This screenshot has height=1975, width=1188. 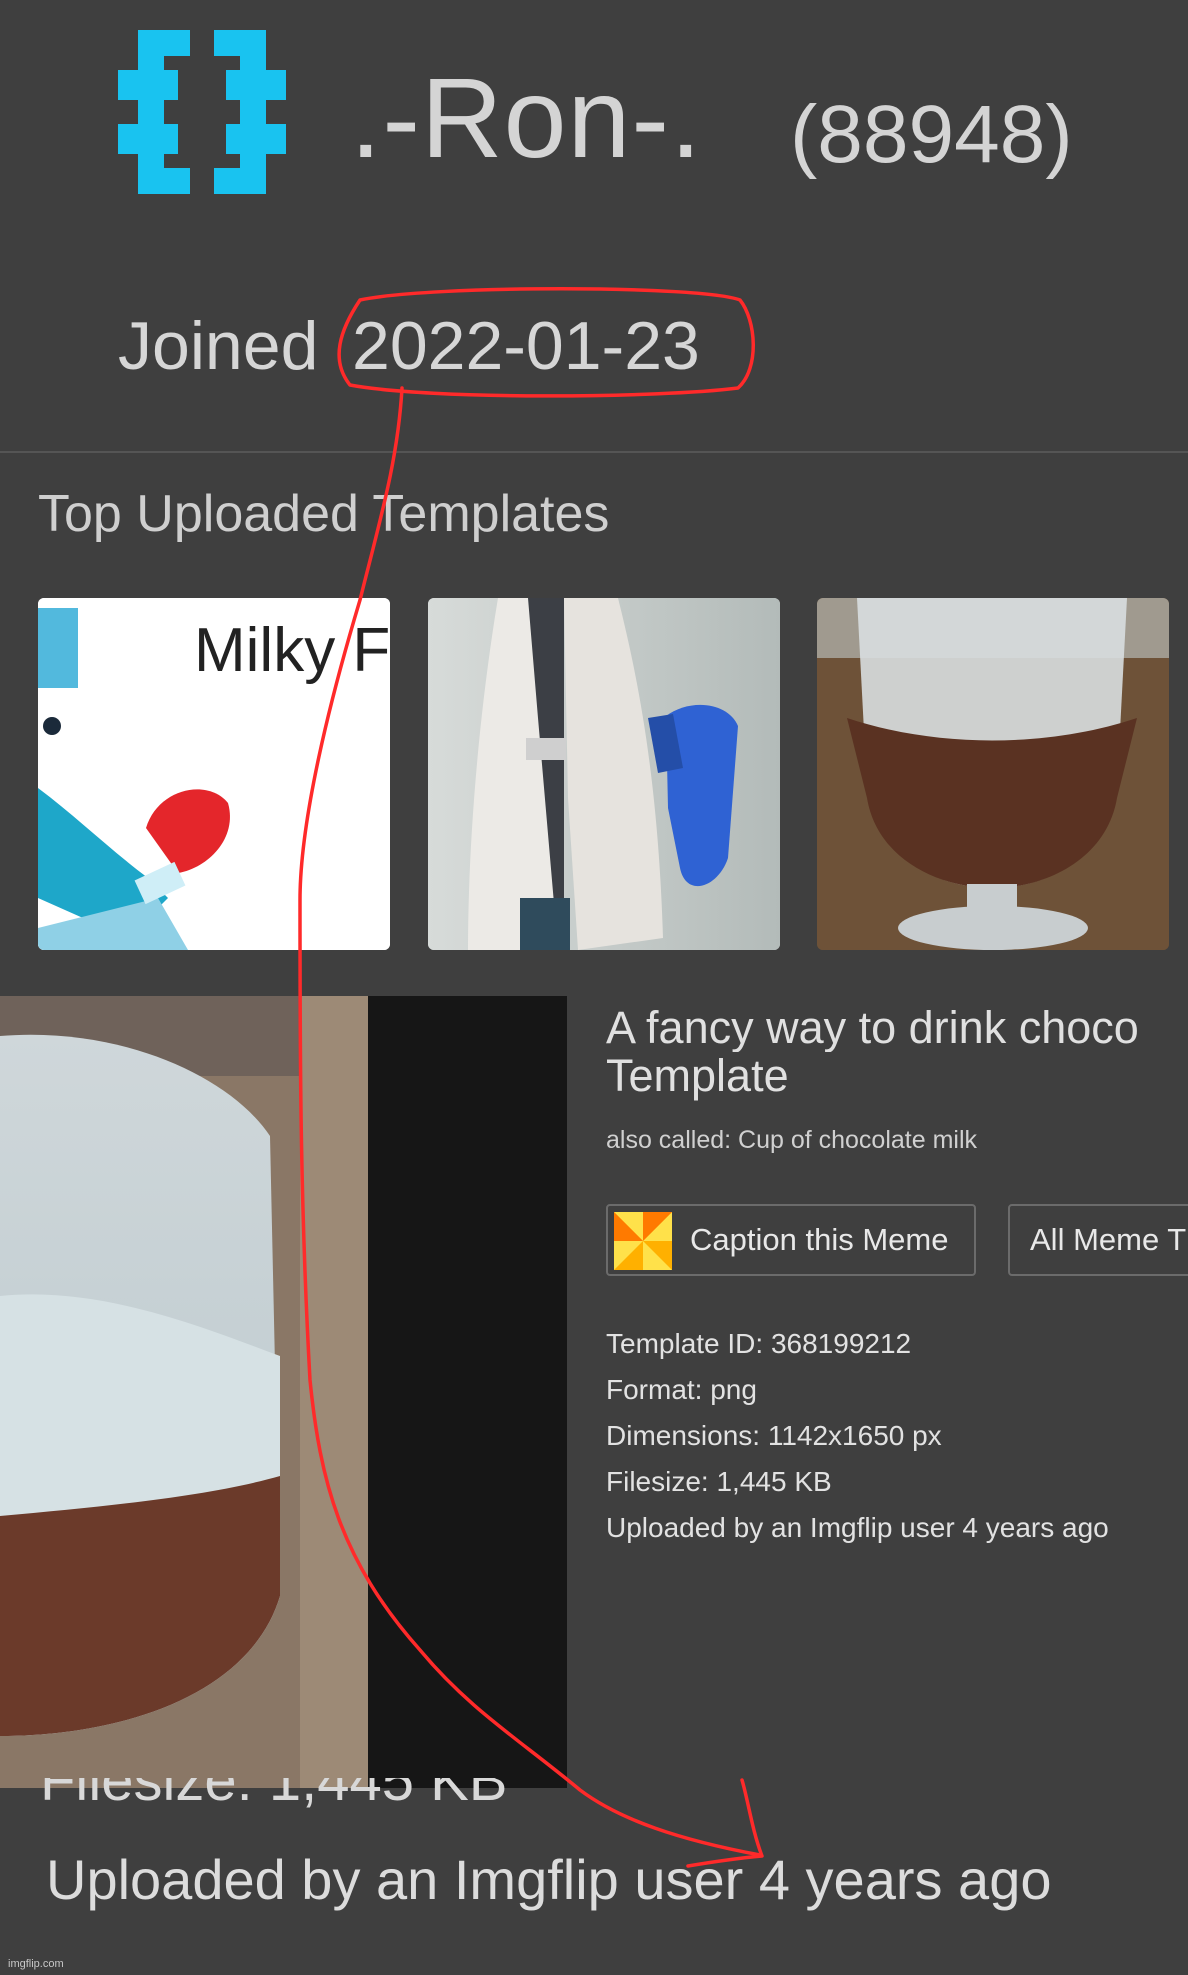 What do you see at coordinates (218, 346) in the screenshot?
I see `joined-label: Joined` at bounding box center [218, 346].